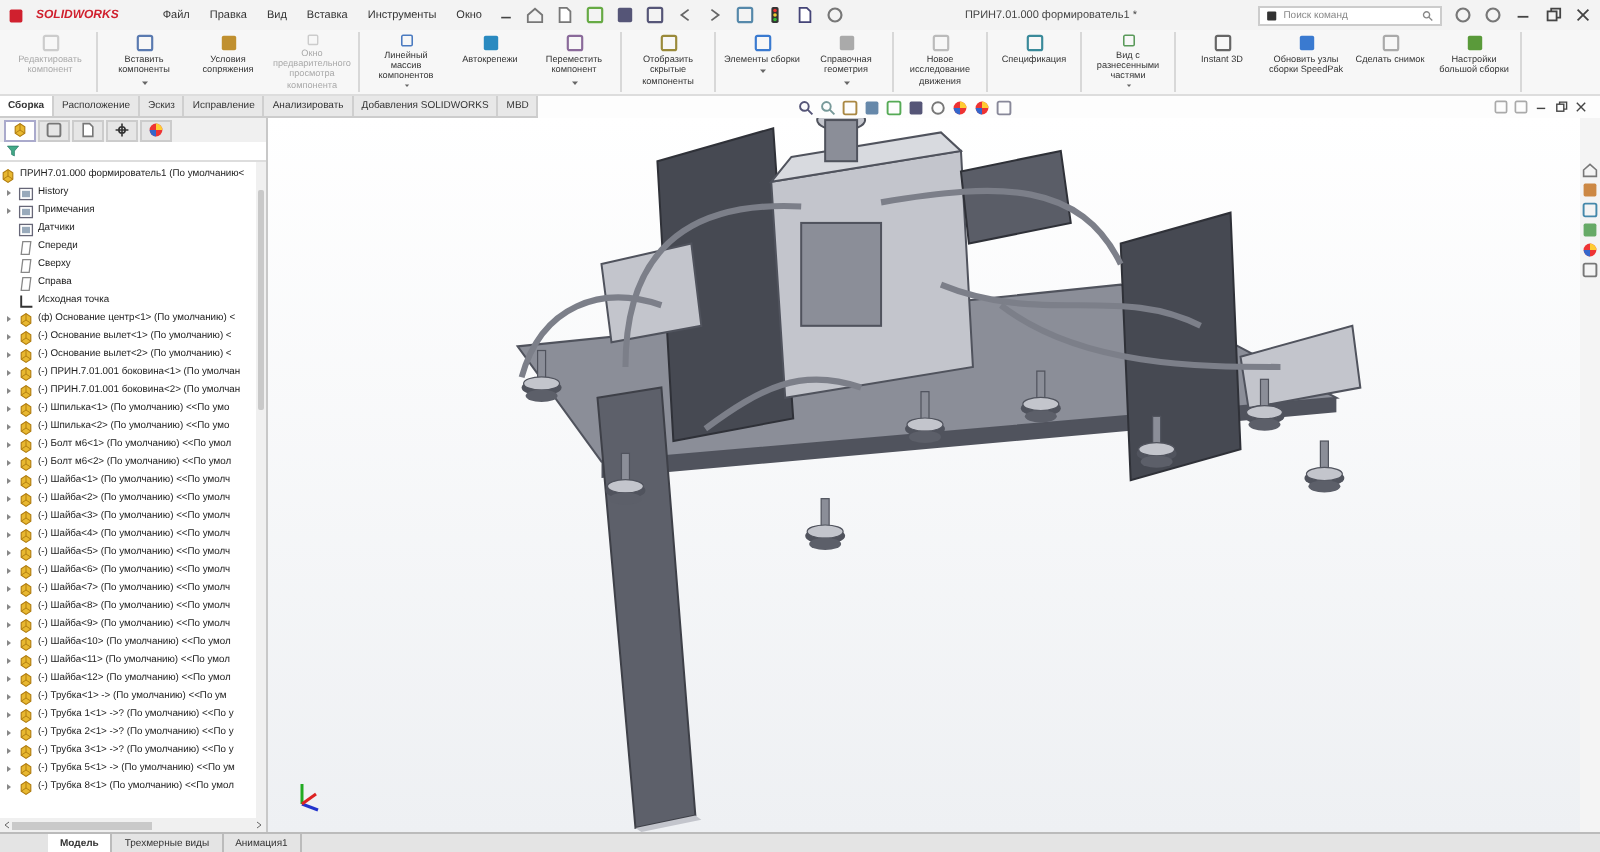 The image size is (1600, 852). I want to click on redo-icon, so click(714, 15).